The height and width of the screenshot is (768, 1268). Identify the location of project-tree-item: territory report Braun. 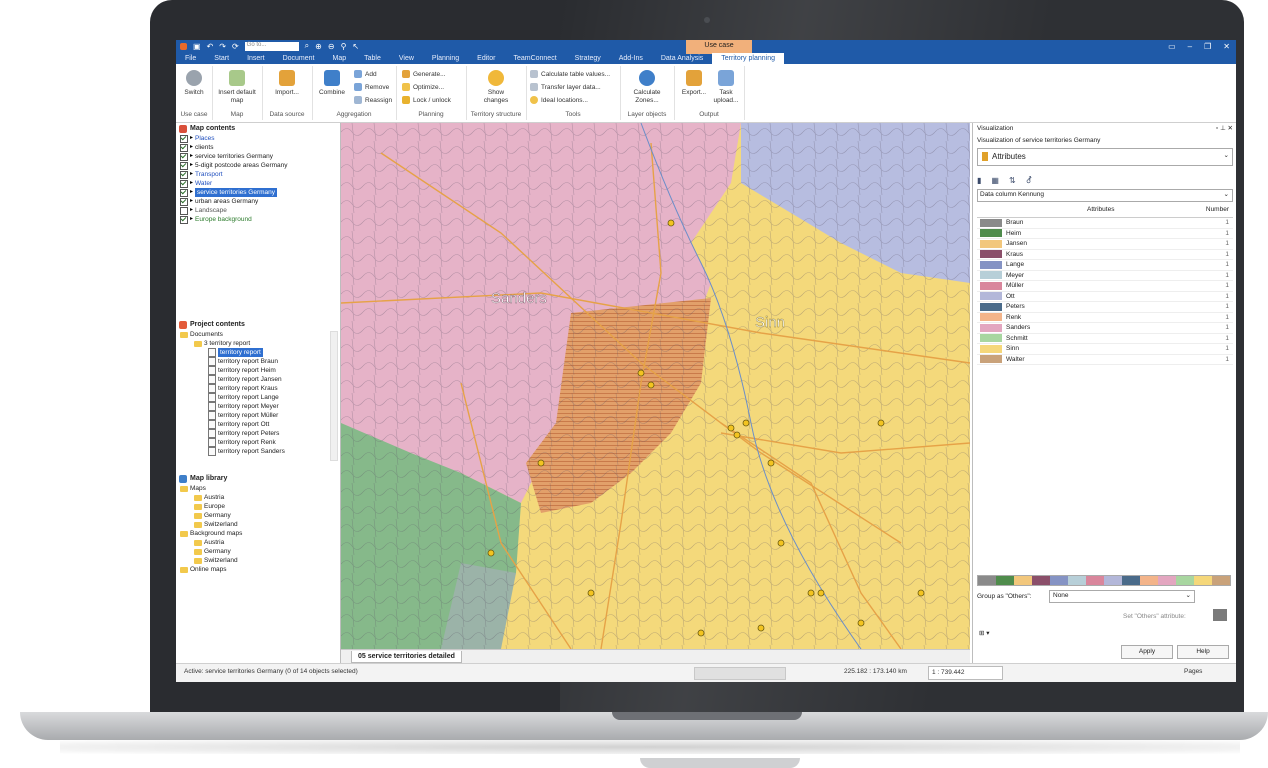
(258, 361).